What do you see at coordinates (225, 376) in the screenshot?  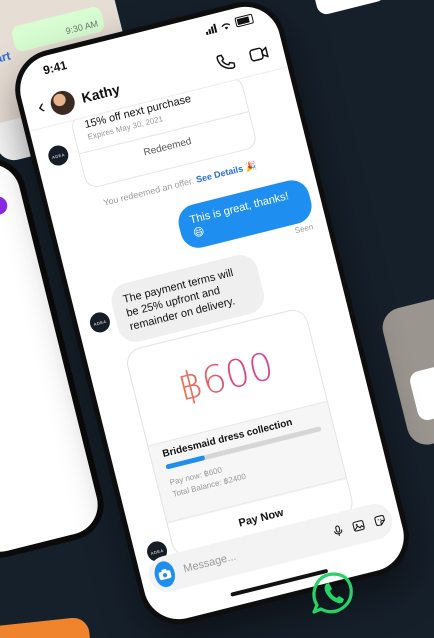 I see `payment-amount: ฿600` at bounding box center [225, 376].